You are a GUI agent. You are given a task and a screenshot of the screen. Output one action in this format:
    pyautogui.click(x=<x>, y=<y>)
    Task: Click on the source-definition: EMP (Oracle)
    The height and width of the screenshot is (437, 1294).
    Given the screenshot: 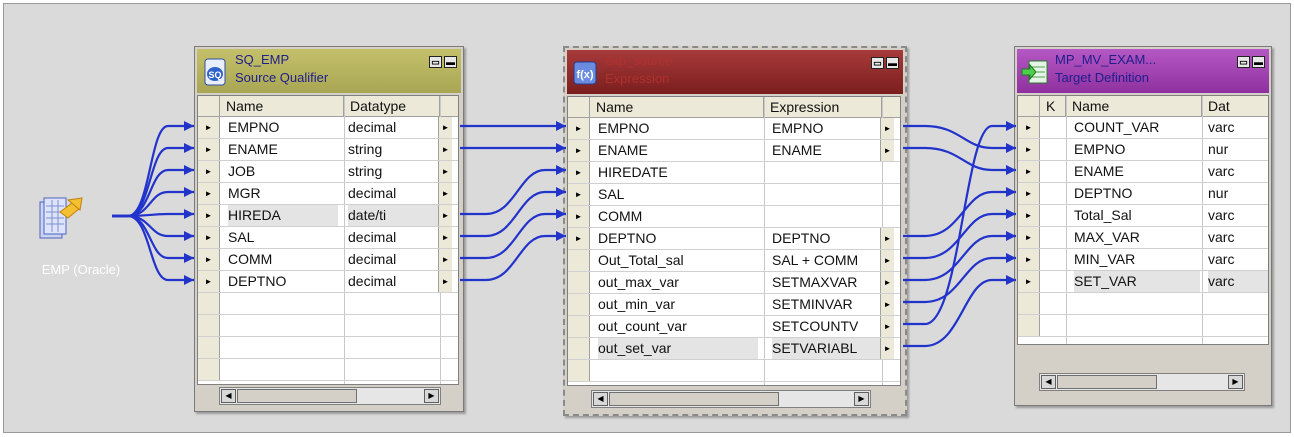 What is the action you would take?
    pyautogui.click(x=81, y=235)
    